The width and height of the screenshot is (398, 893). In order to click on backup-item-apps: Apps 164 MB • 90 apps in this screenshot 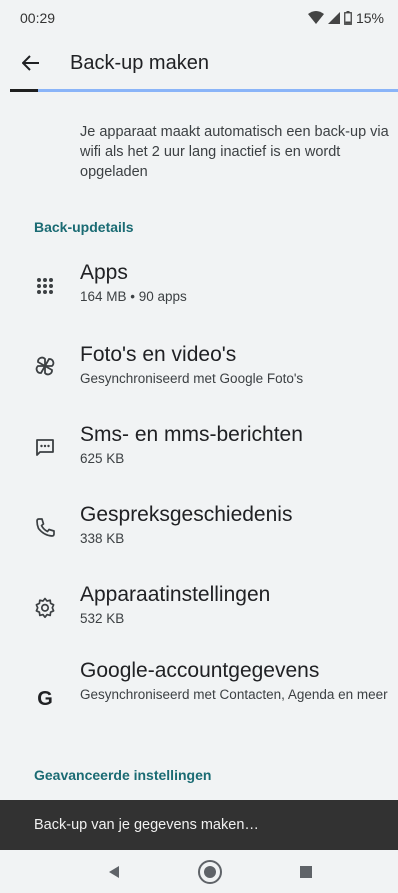, I will do `click(199, 289)`.